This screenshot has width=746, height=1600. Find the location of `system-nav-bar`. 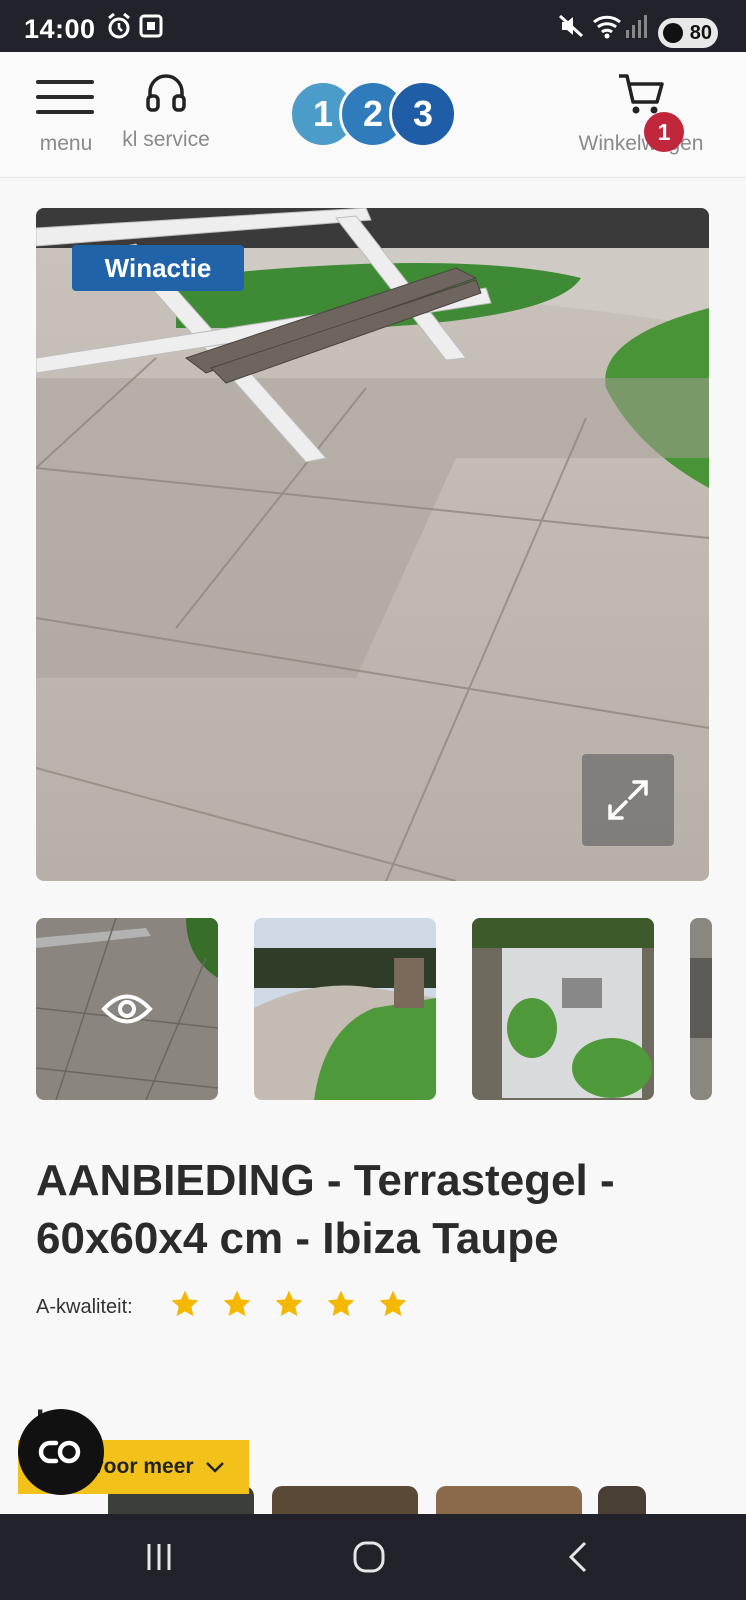

system-nav-bar is located at coordinates (373, 1557).